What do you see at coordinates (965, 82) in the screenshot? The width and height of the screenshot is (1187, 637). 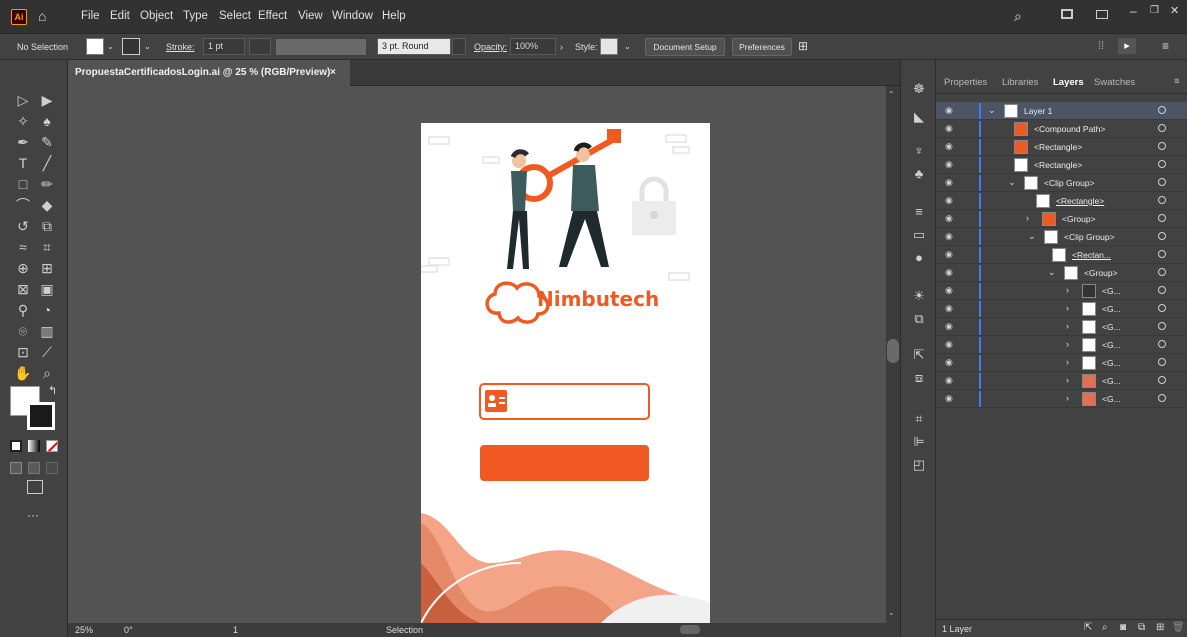 I see `tab-properties: Properties` at bounding box center [965, 82].